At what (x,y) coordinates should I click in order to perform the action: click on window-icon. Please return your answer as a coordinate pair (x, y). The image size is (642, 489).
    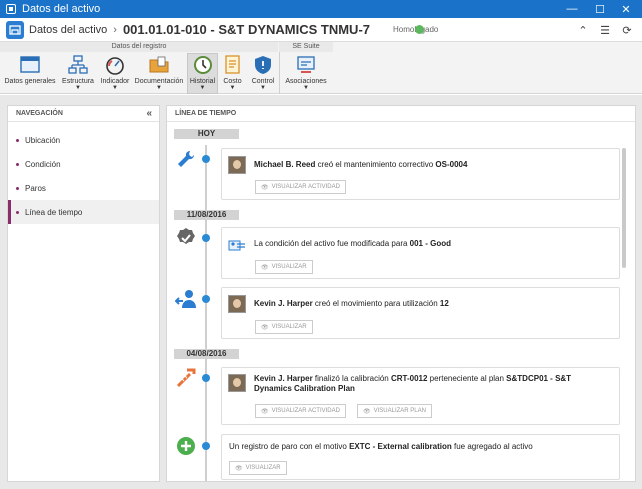
    Looking at the image, I should click on (30, 64).